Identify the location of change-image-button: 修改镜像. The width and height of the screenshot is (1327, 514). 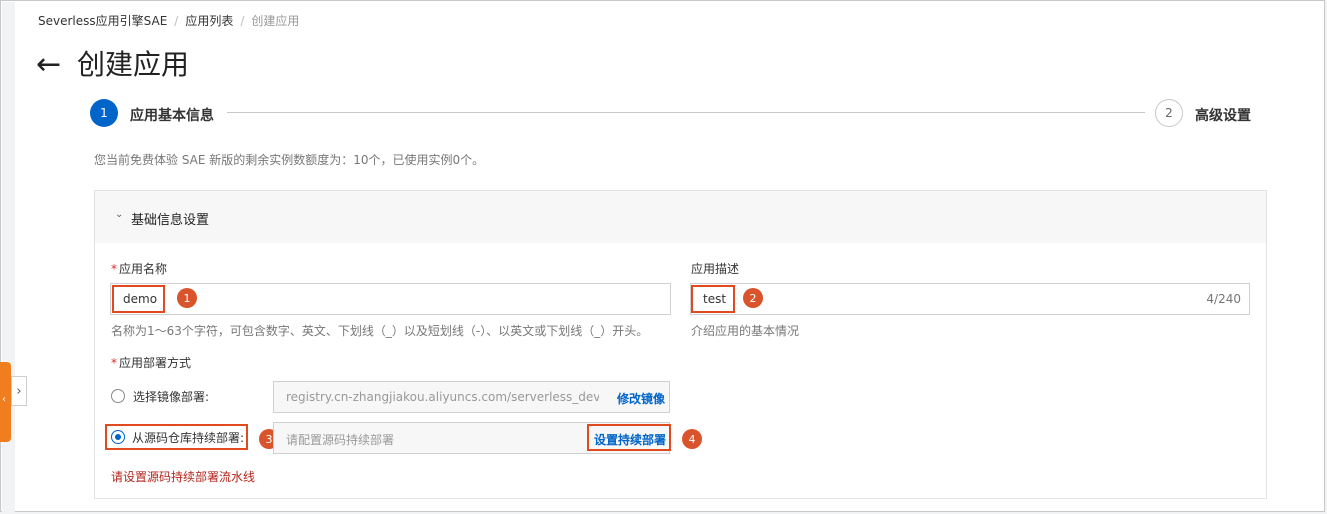
(641, 398).